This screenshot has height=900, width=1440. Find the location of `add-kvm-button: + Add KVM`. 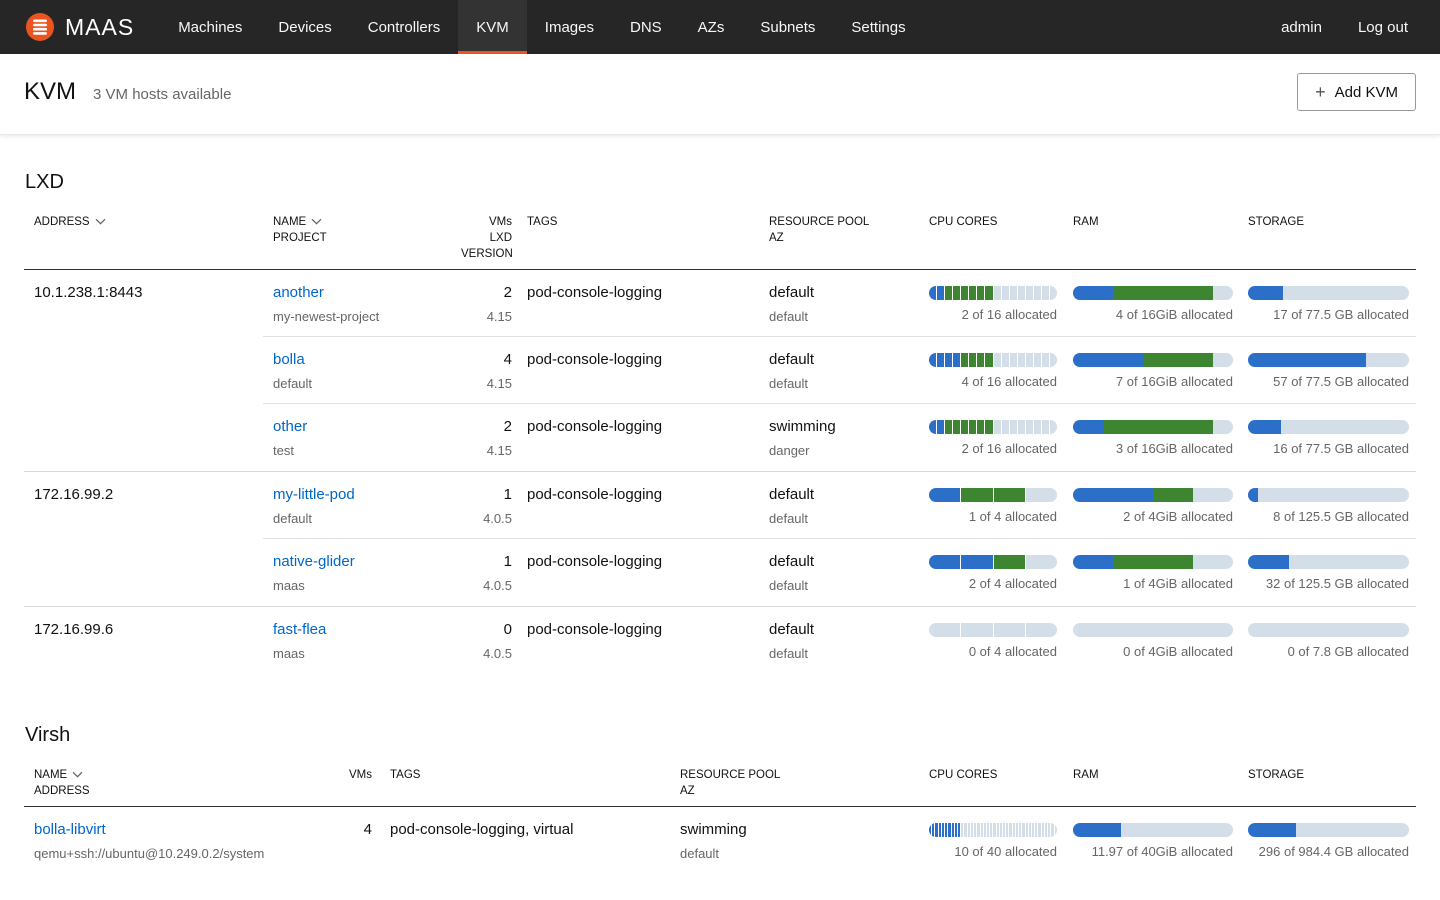

add-kvm-button: + Add KVM is located at coordinates (1356, 92).